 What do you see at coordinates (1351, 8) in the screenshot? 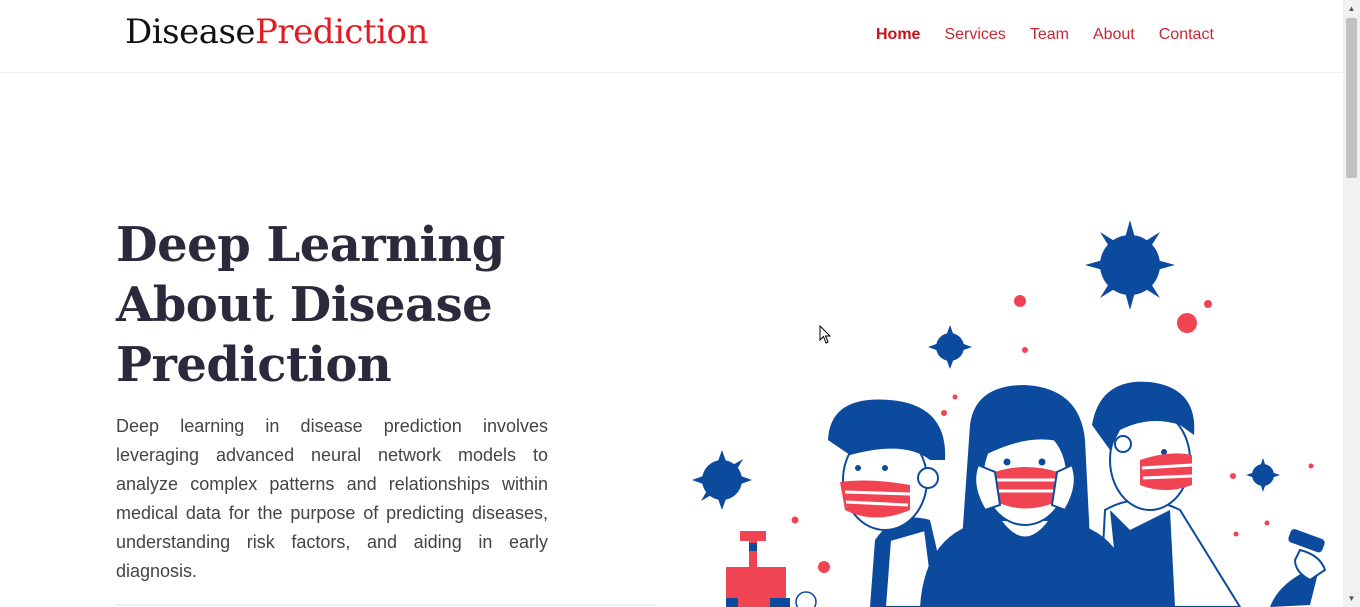
I see `scroll-up-arrow-icon: ▲` at bounding box center [1351, 8].